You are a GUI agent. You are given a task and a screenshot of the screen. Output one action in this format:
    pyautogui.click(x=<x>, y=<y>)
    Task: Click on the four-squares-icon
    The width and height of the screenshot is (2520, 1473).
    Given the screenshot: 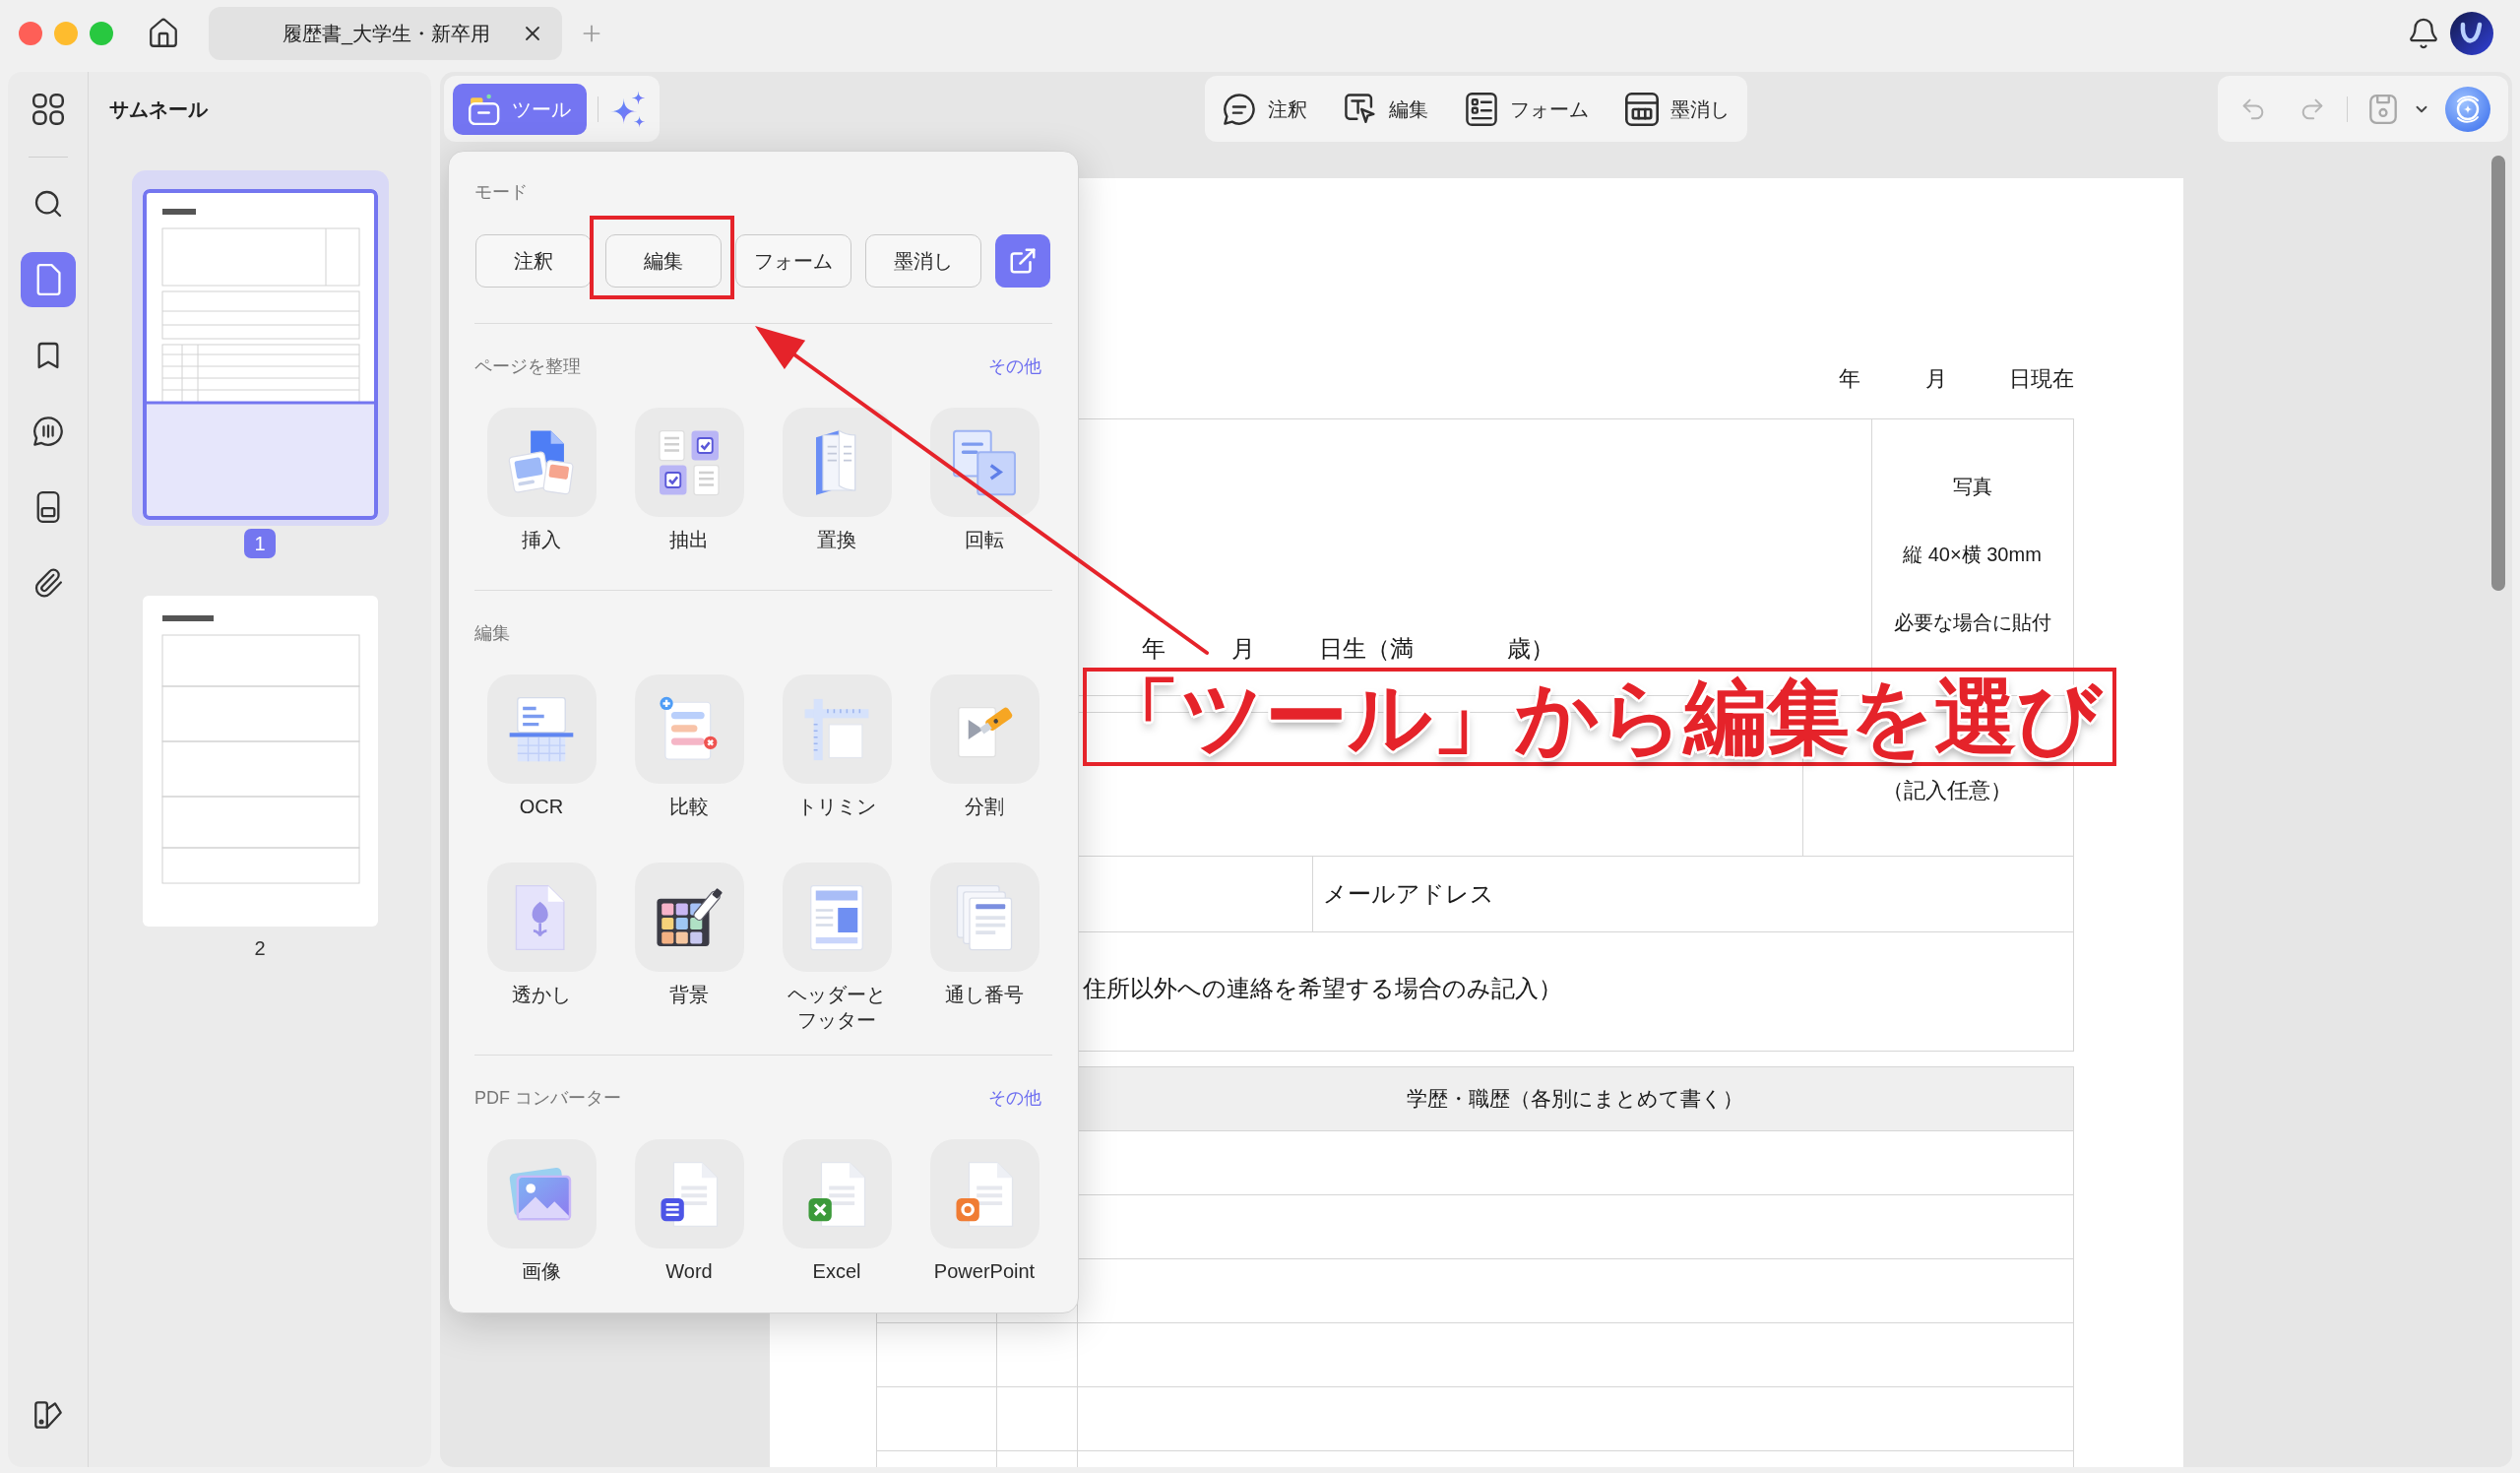 What is the action you would take?
    pyautogui.click(x=48, y=109)
    